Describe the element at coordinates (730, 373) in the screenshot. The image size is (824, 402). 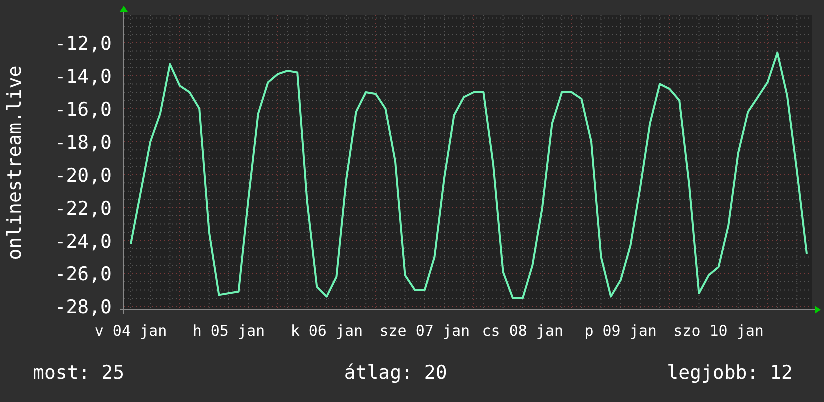
I see `stat-text: legjobb: 12` at that location.